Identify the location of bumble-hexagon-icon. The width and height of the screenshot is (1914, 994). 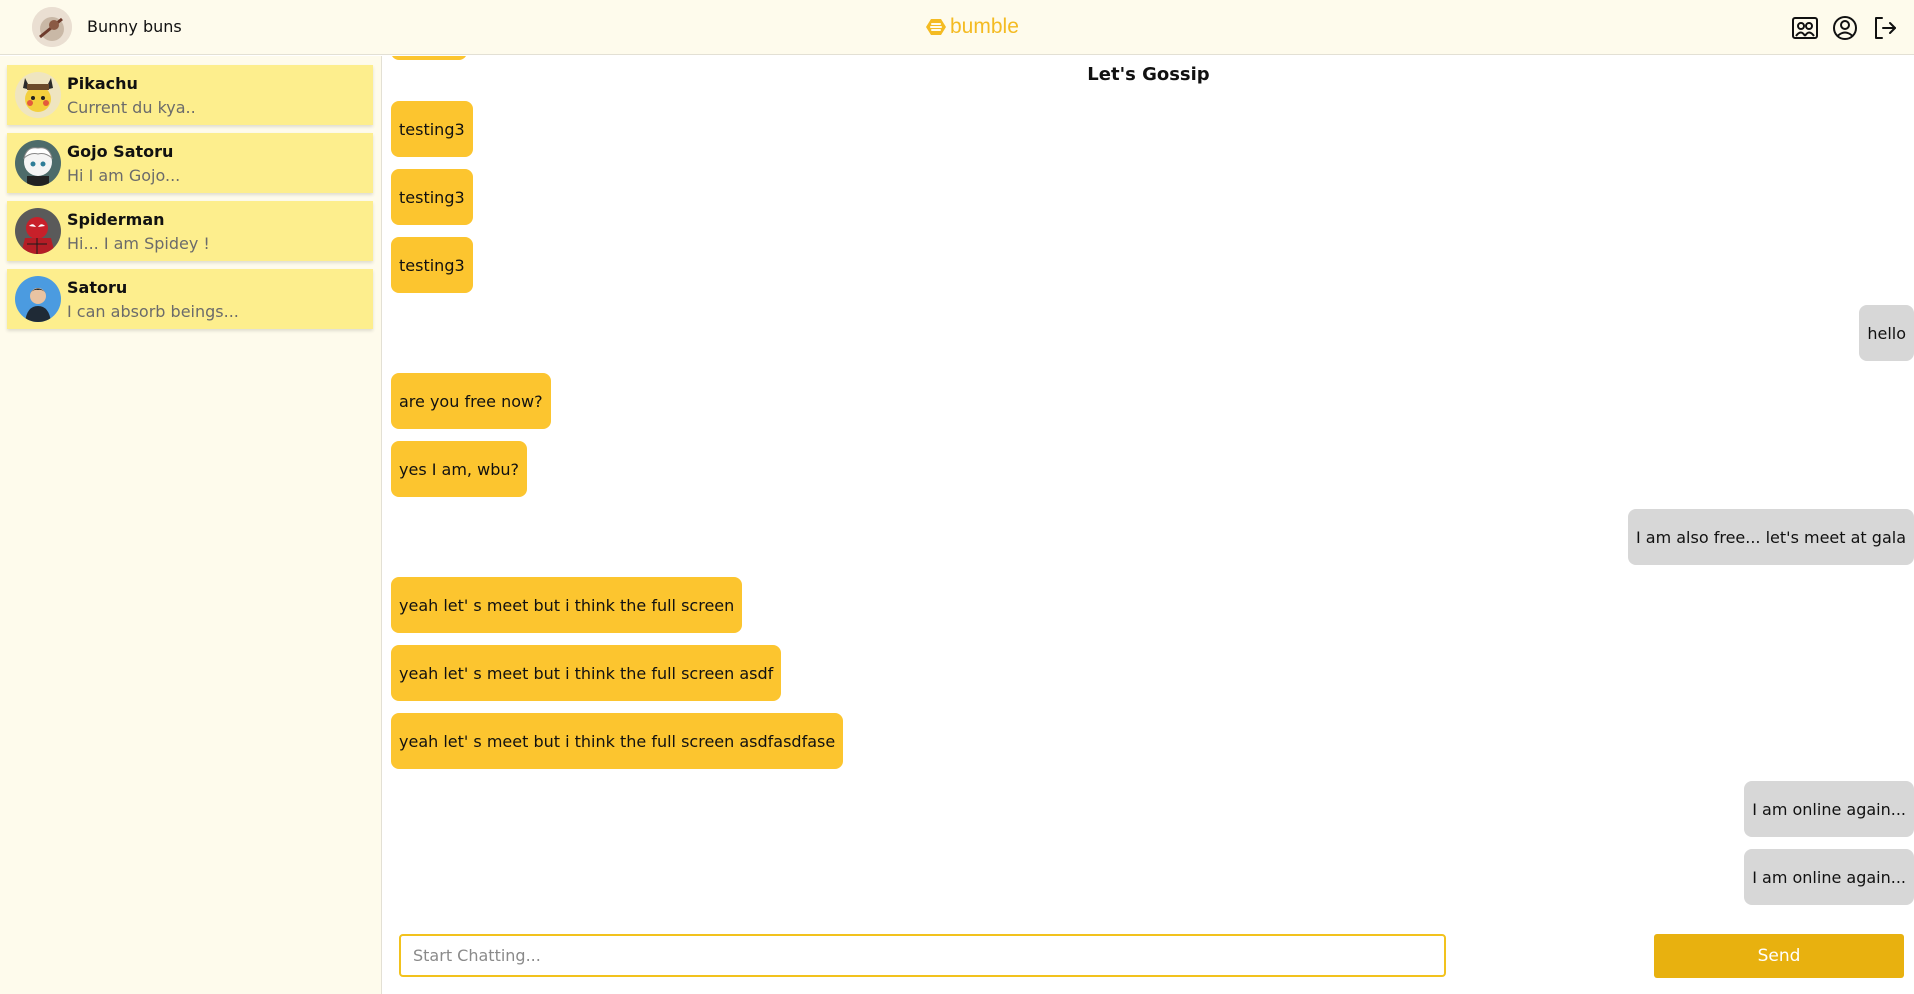
(936, 27).